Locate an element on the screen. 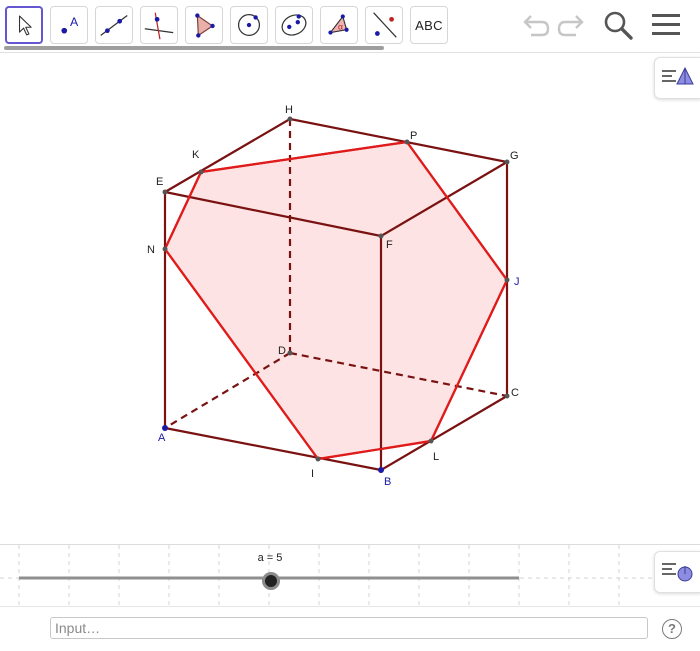  label-C: C is located at coordinates (515, 393).